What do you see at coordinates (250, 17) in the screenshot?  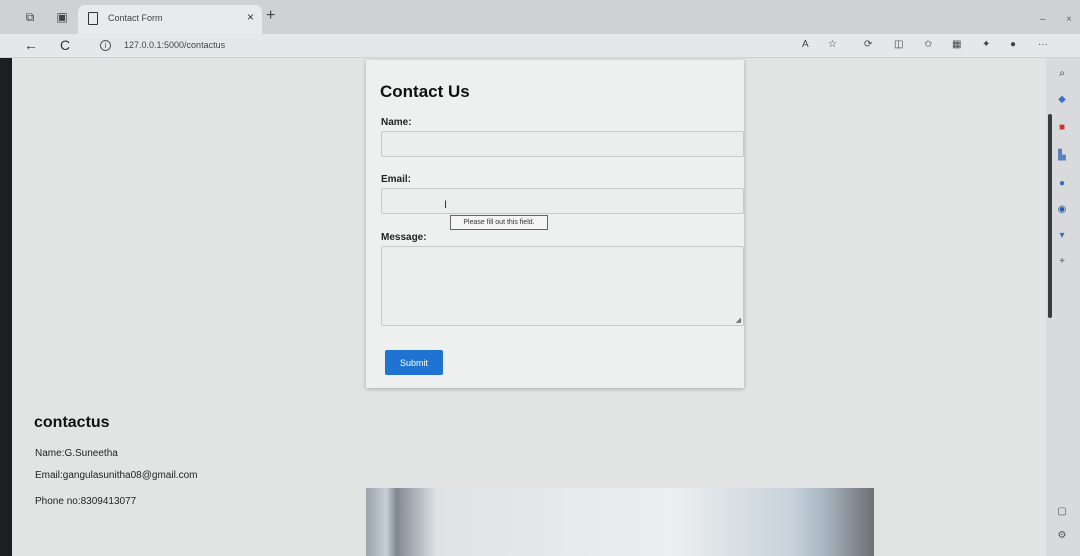 I see `tab-close-icon: ×` at bounding box center [250, 17].